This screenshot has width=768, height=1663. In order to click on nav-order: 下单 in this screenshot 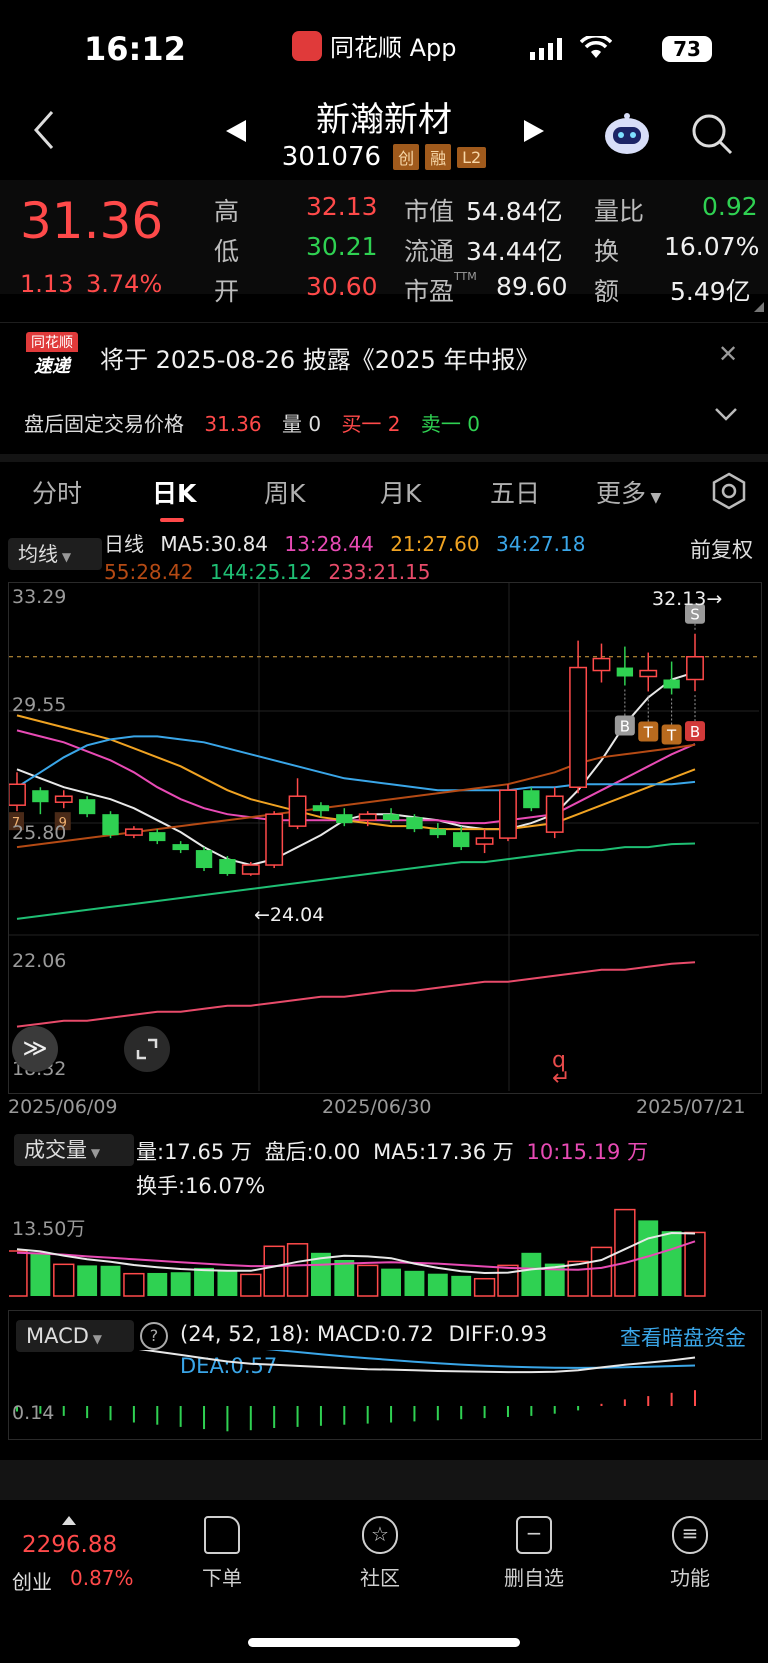, I will do `click(222, 1553)`.